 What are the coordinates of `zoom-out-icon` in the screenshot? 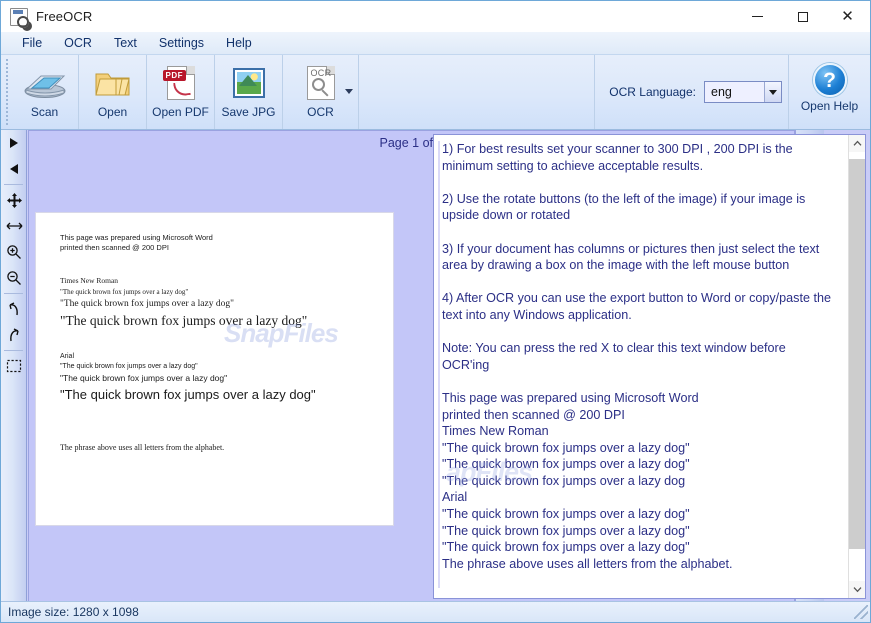 It's located at (14, 278).